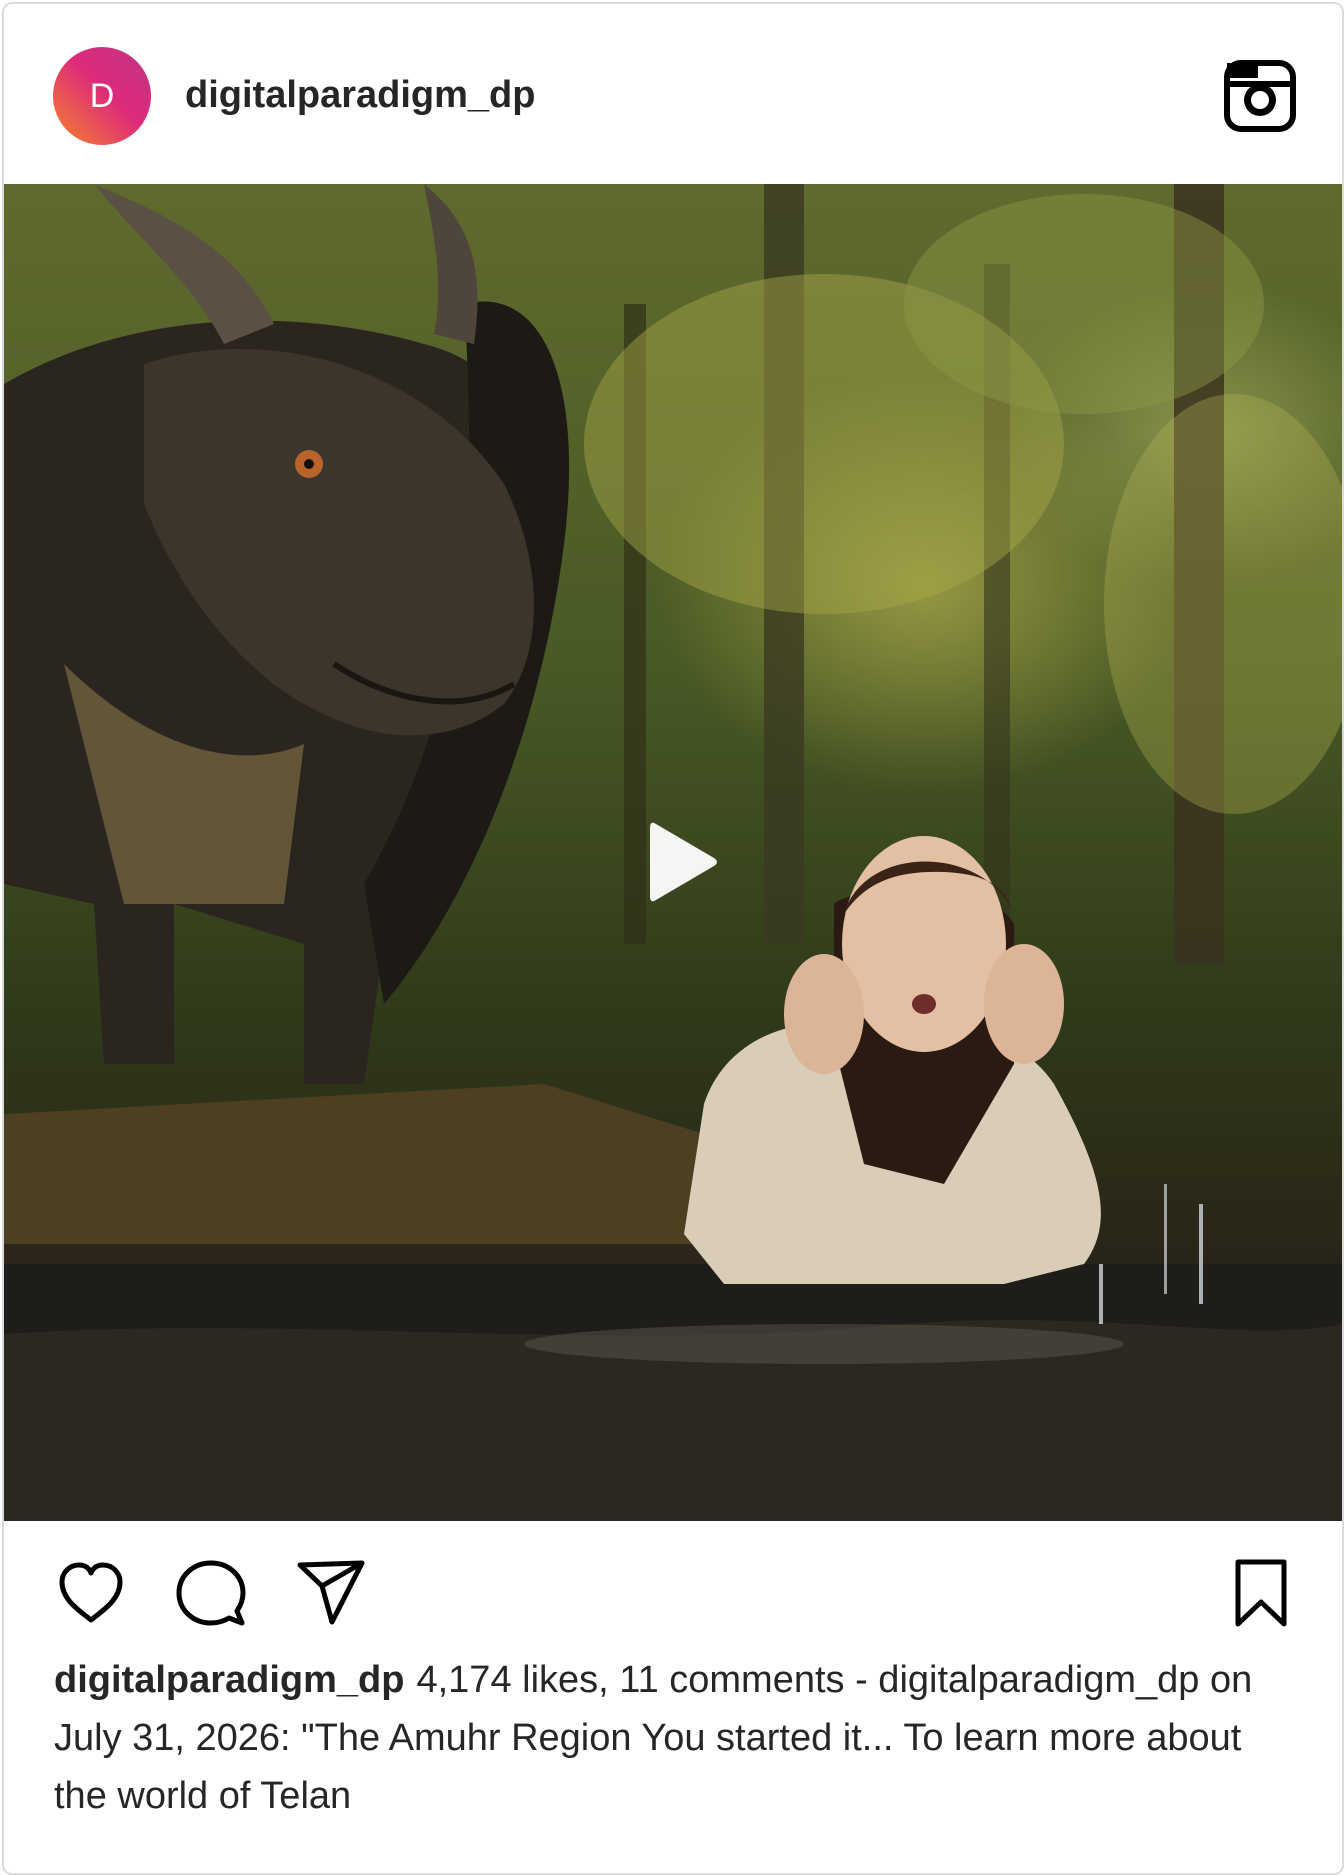 The width and height of the screenshot is (1344, 1875). What do you see at coordinates (102, 96) in the screenshot?
I see `avatar: D` at bounding box center [102, 96].